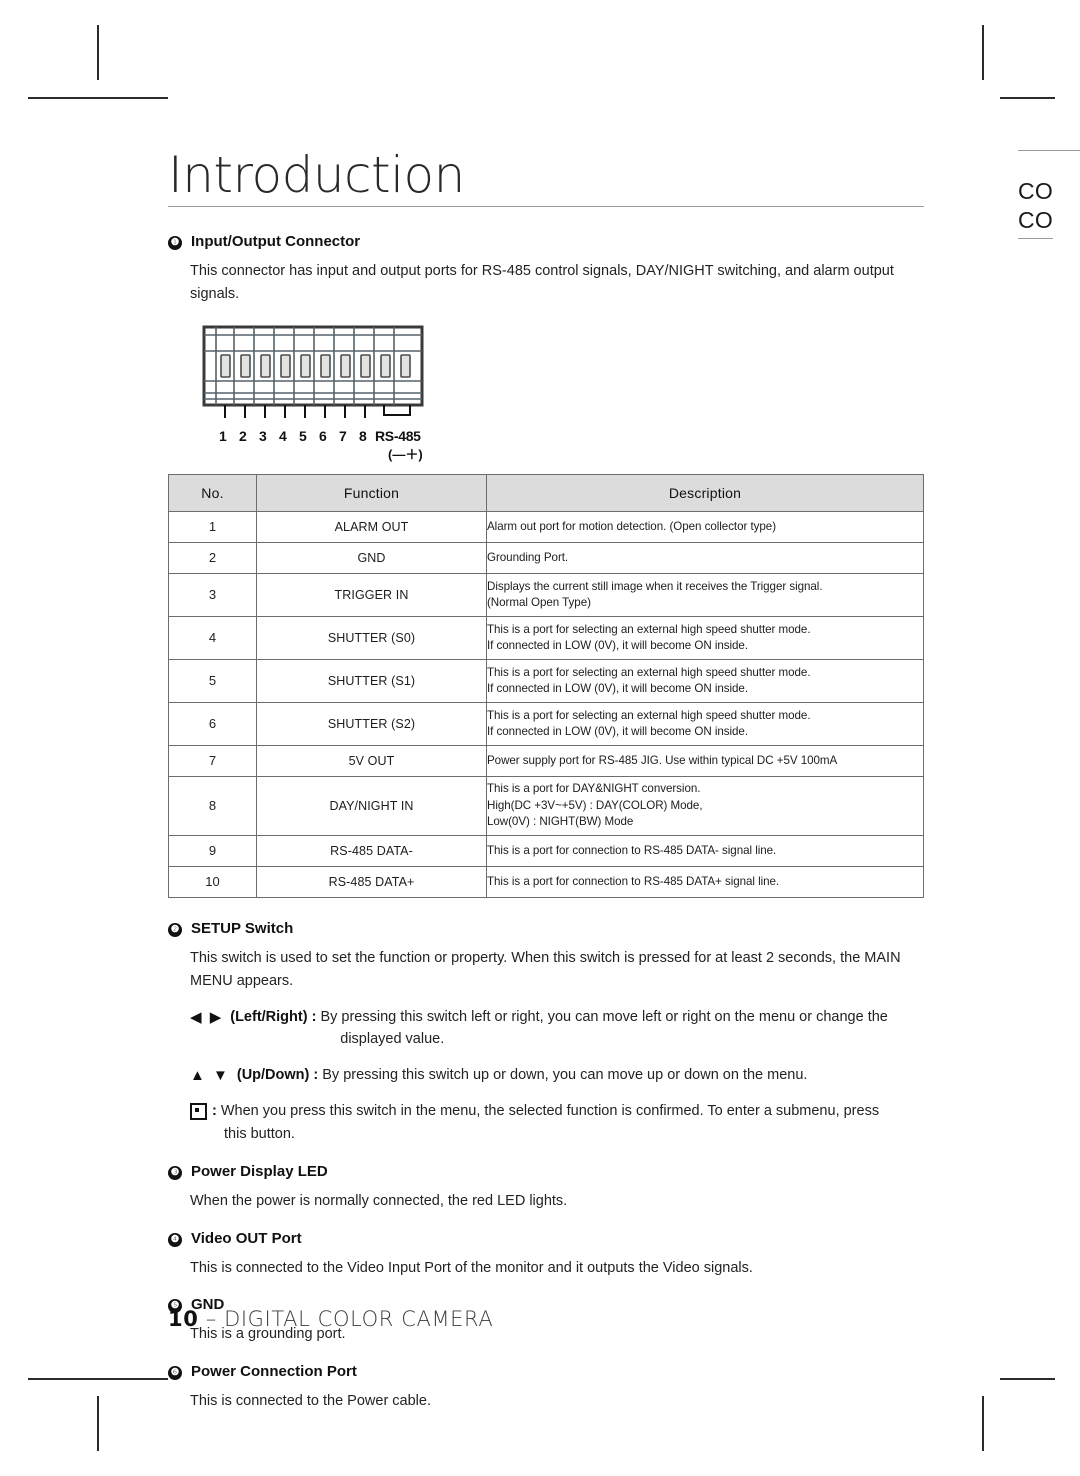 Image resolution: width=1080 pixels, height=1476 pixels. What do you see at coordinates (316, 445) in the screenshot?
I see `connector-pin-labels: 1 2 3 4 5 6 7 8 RS-485 (—＋)` at bounding box center [316, 445].